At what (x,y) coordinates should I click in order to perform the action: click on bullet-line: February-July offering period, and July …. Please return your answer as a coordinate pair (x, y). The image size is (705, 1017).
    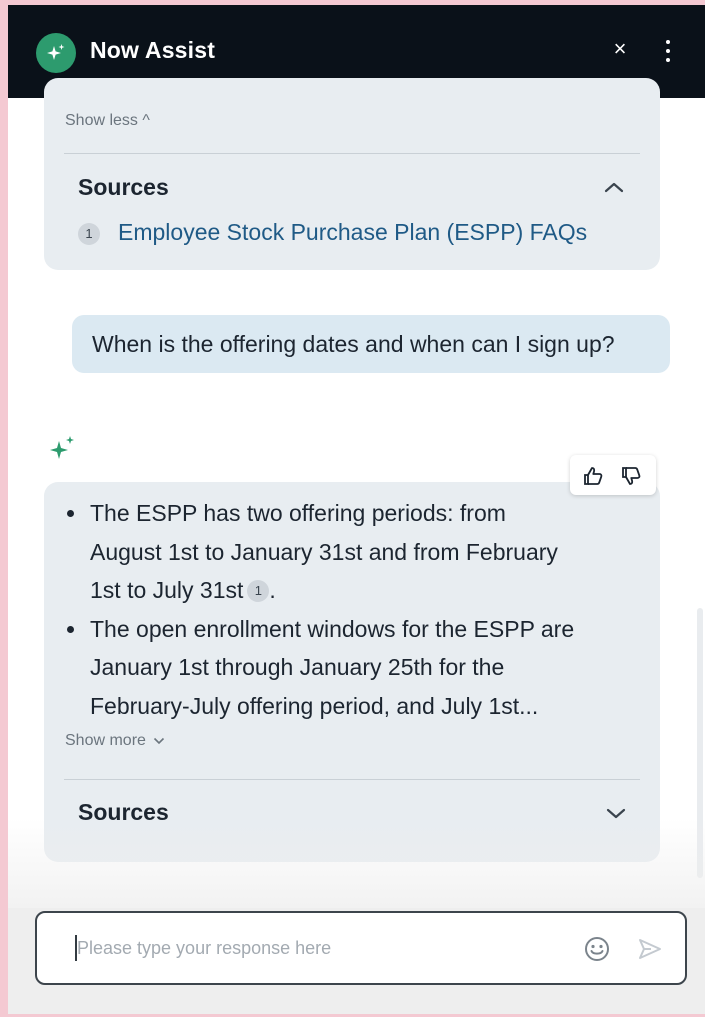
    Looking at the image, I should click on (314, 705).